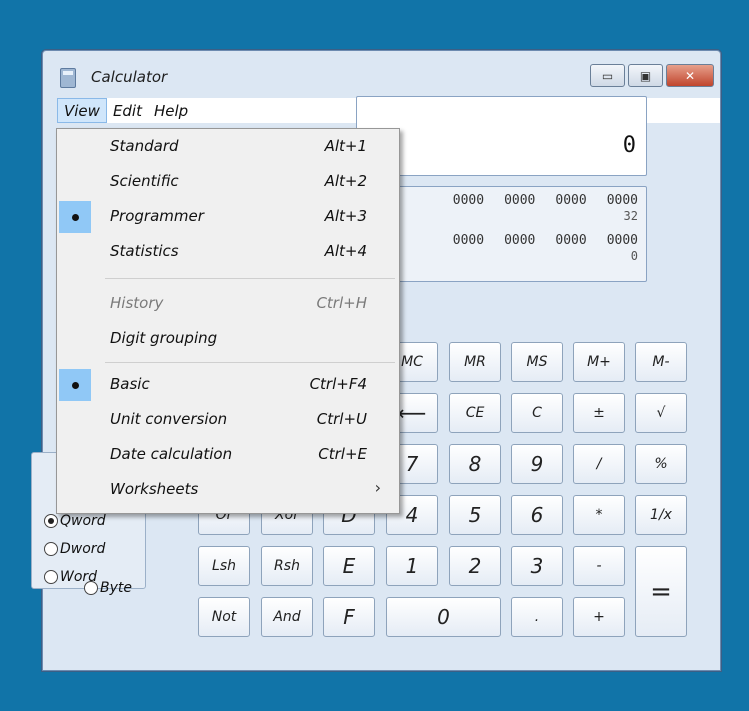  What do you see at coordinates (144, 146) in the screenshot?
I see `menu-item-label: Standard` at bounding box center [144, 146].